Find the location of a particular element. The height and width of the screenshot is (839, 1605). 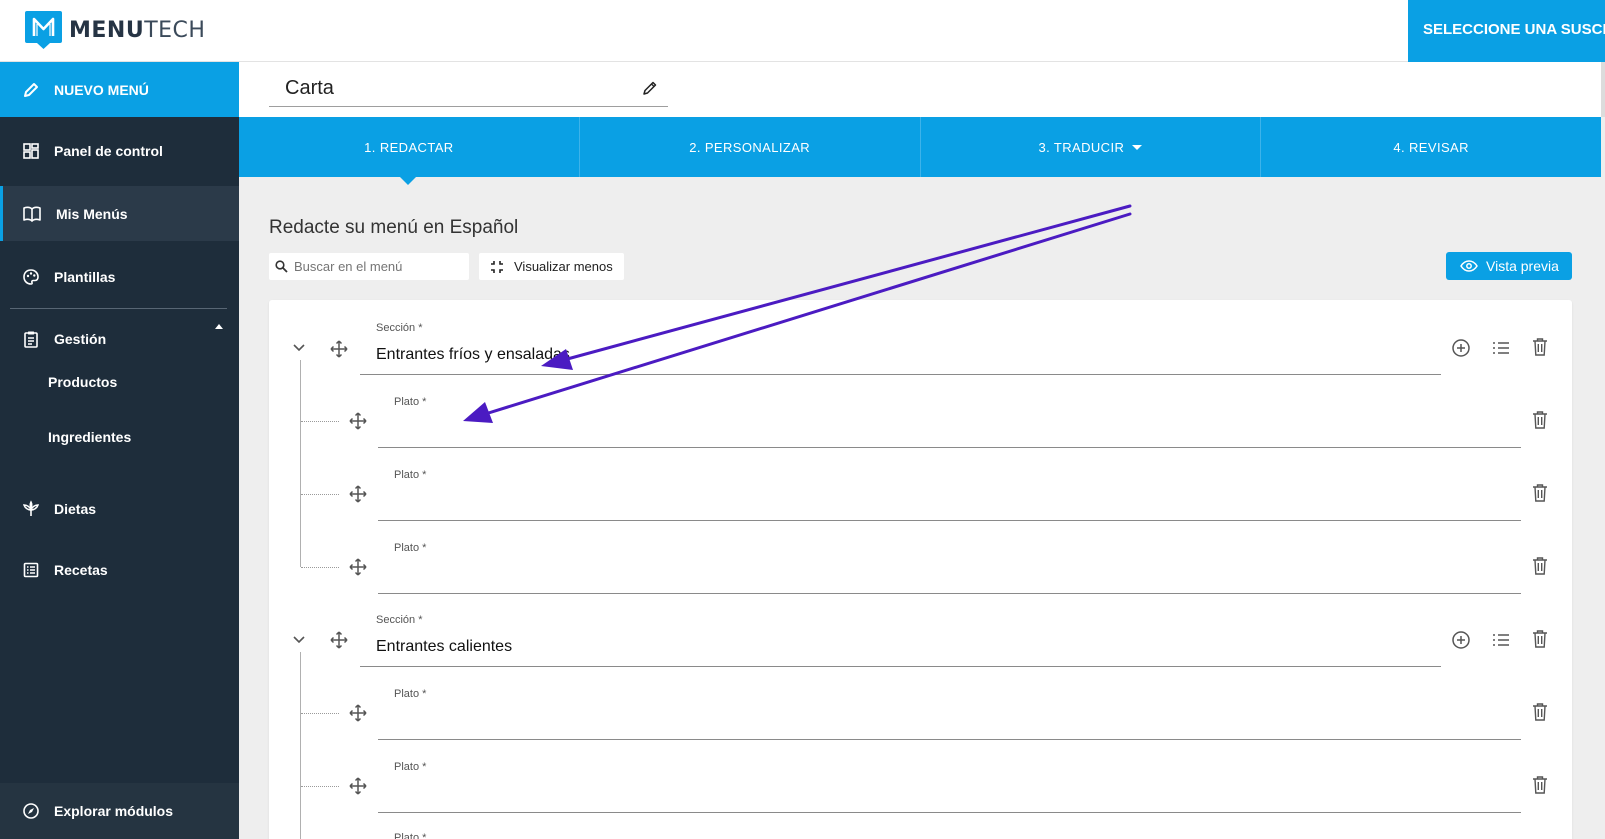

menu-title-field: Carta is located at coordinates (468, 89).